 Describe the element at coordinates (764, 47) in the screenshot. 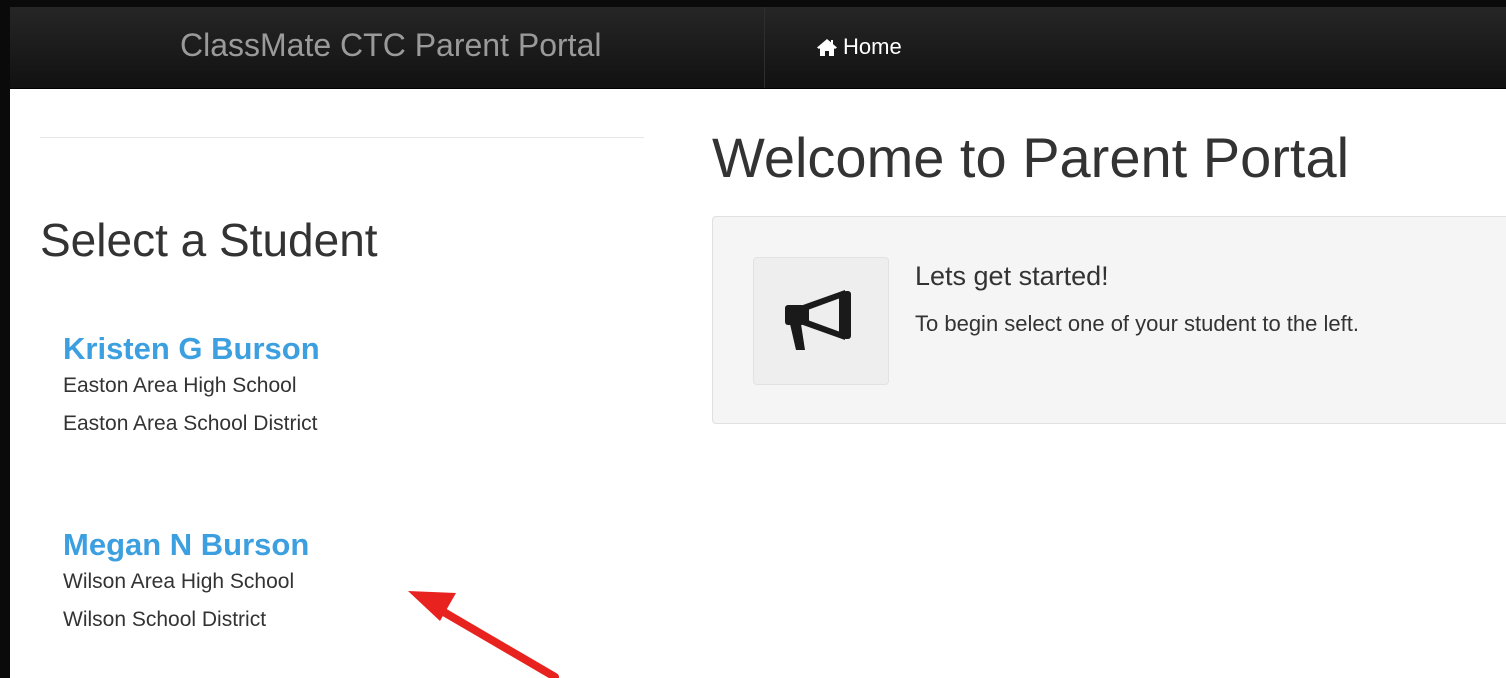

I see `navbar-divider` at that location.